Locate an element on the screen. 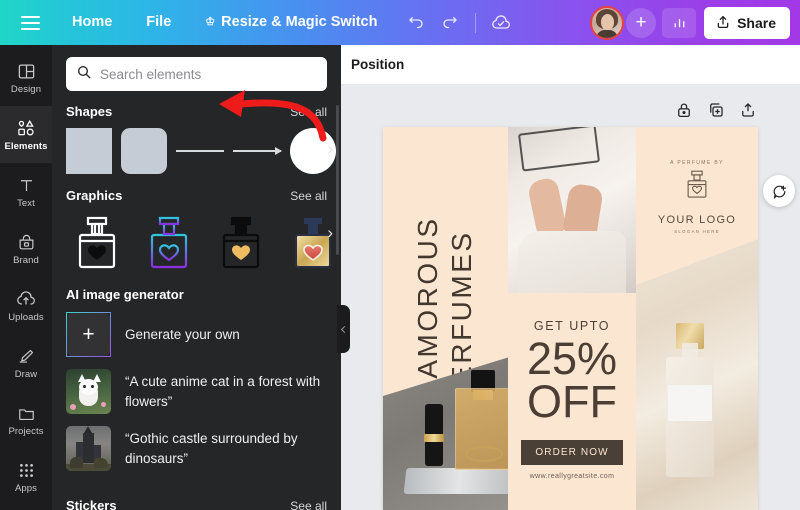 The height and width of the screenshot is (510, 800). undo-icon is located at coordinates (416, 23).